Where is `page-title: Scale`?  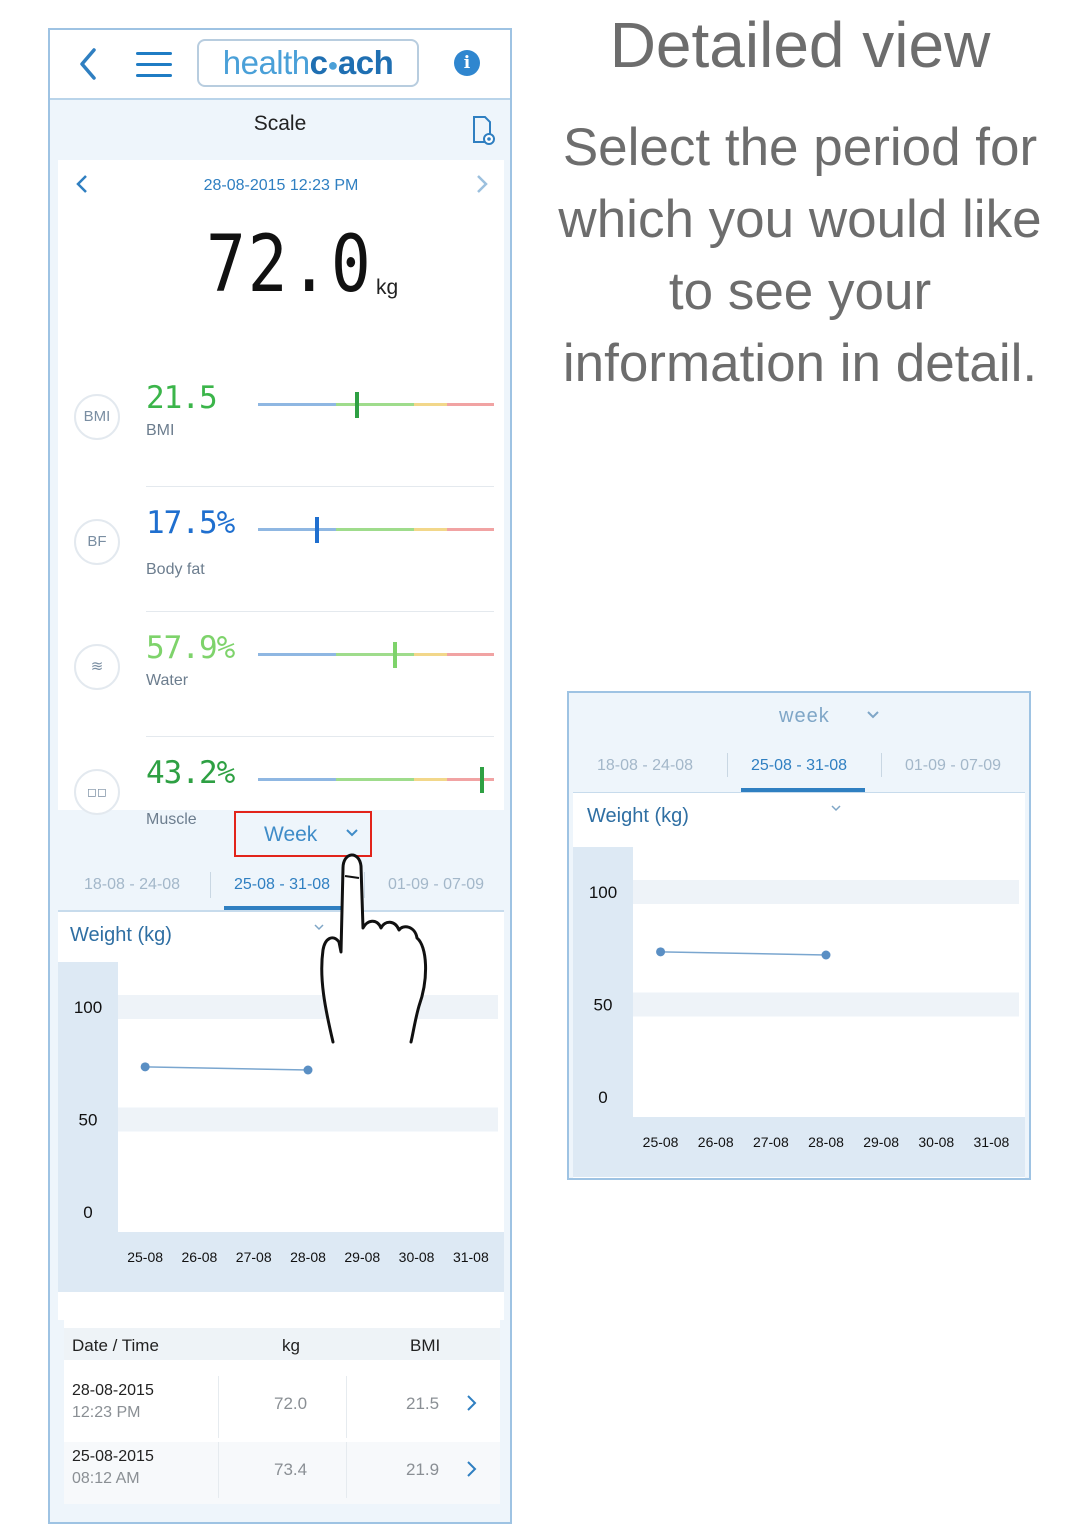 page-title: Scale is located at coordinates (280, 123).